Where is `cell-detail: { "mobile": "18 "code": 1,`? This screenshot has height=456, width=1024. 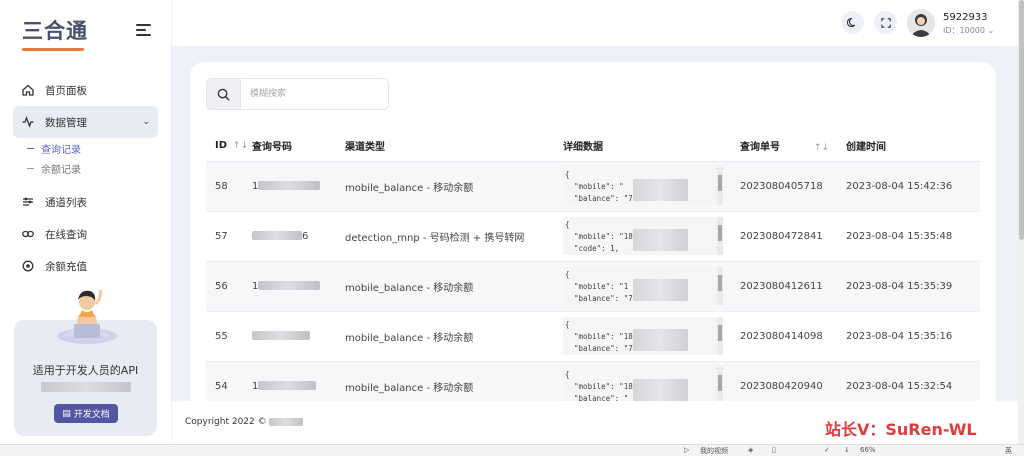 cell-detail: { "mobile": "18 "code": 1, is located at coordinates (651, 236).